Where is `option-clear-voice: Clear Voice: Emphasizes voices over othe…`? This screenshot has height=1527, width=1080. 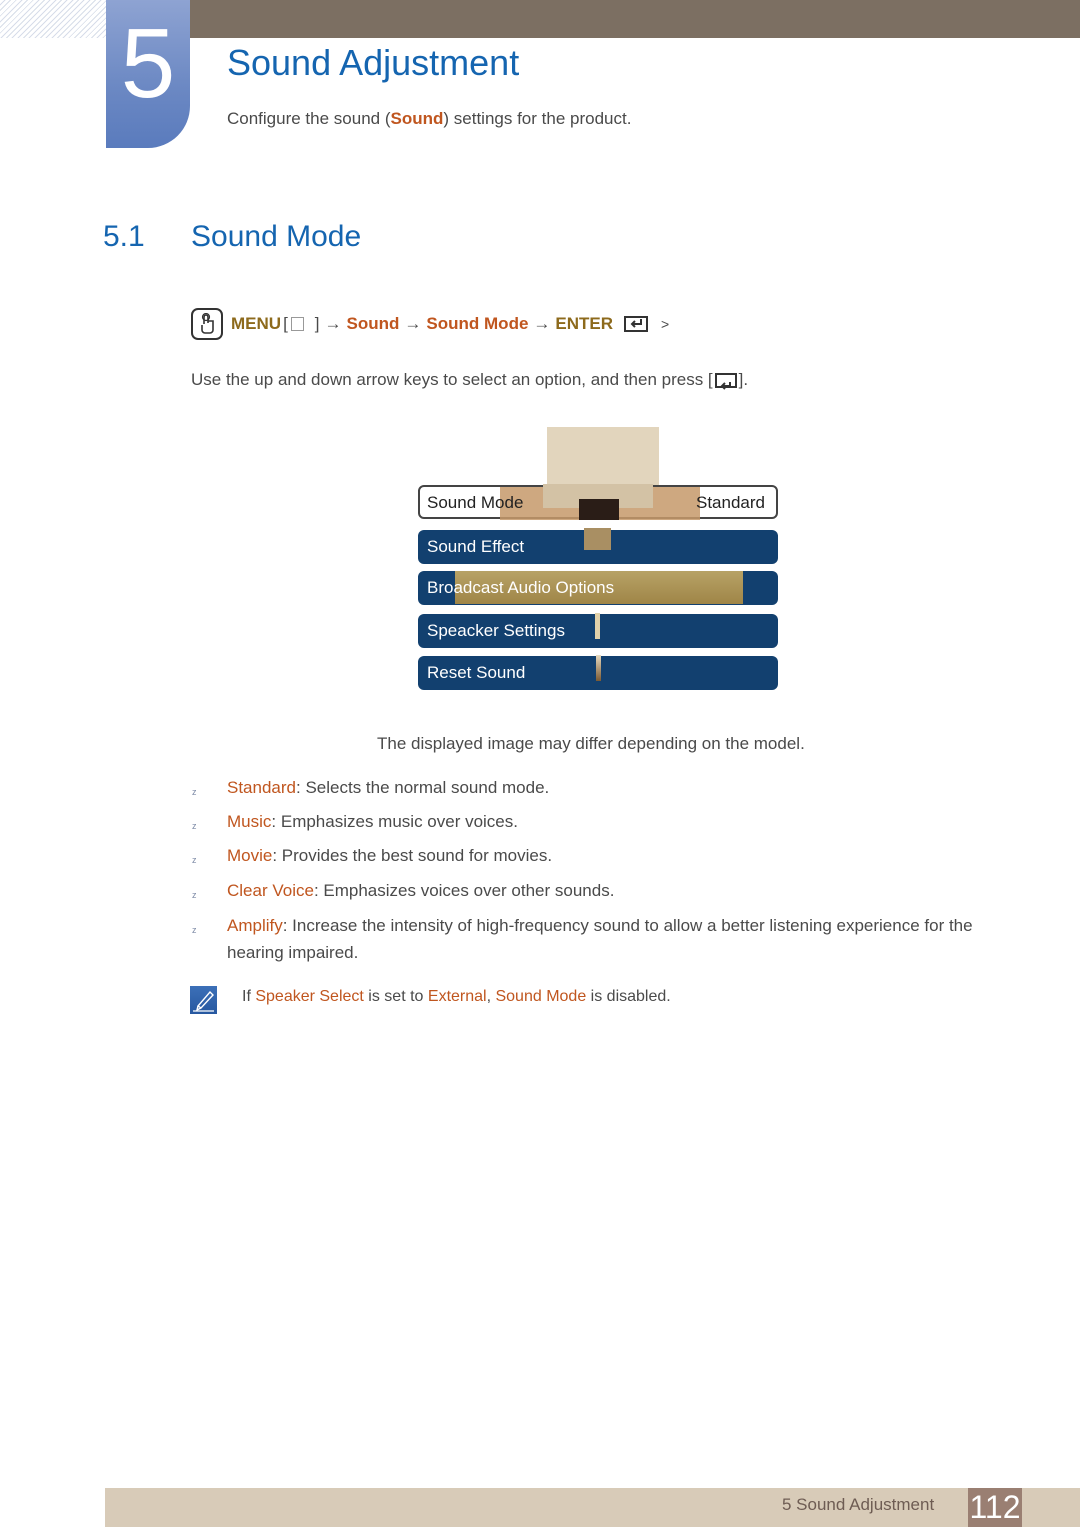 option-clear-voice: Clear Voice: Emphasizes voices over othe… is located at coordinates (421, 890).